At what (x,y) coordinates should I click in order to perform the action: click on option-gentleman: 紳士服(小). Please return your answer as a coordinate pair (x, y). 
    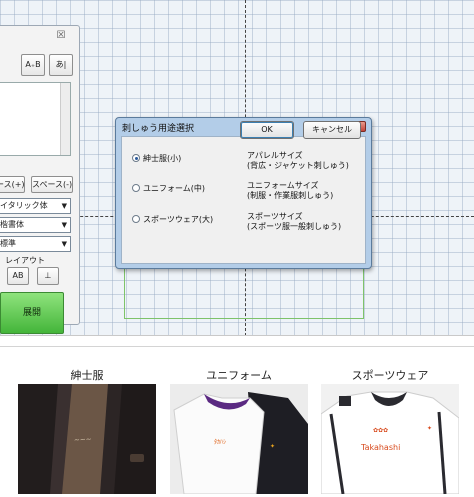
    Looking at the image, I should click on (156, 158).